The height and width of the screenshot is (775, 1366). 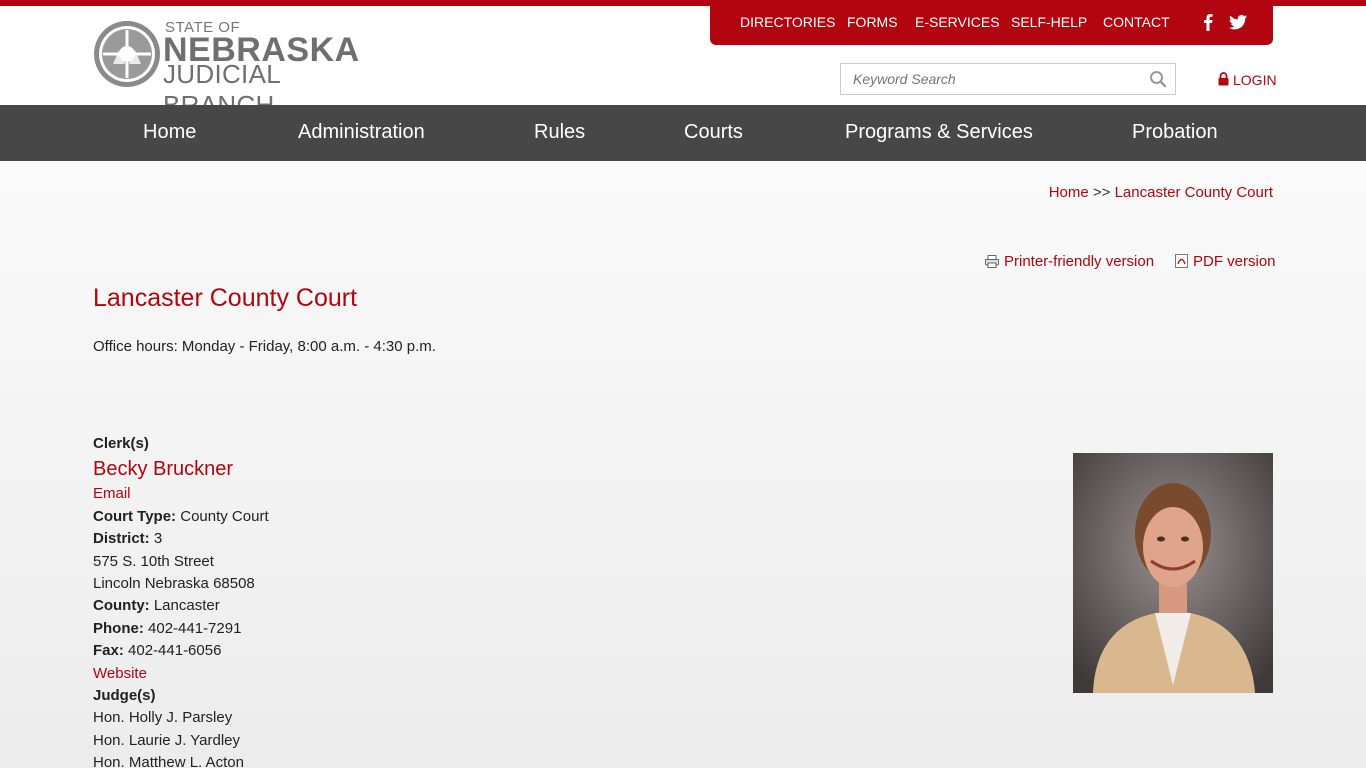 What do you see at coordinates (124, 696) in the screenshot?
I see `judges-heading: Judge(s)` at bounding box center [124, 696].